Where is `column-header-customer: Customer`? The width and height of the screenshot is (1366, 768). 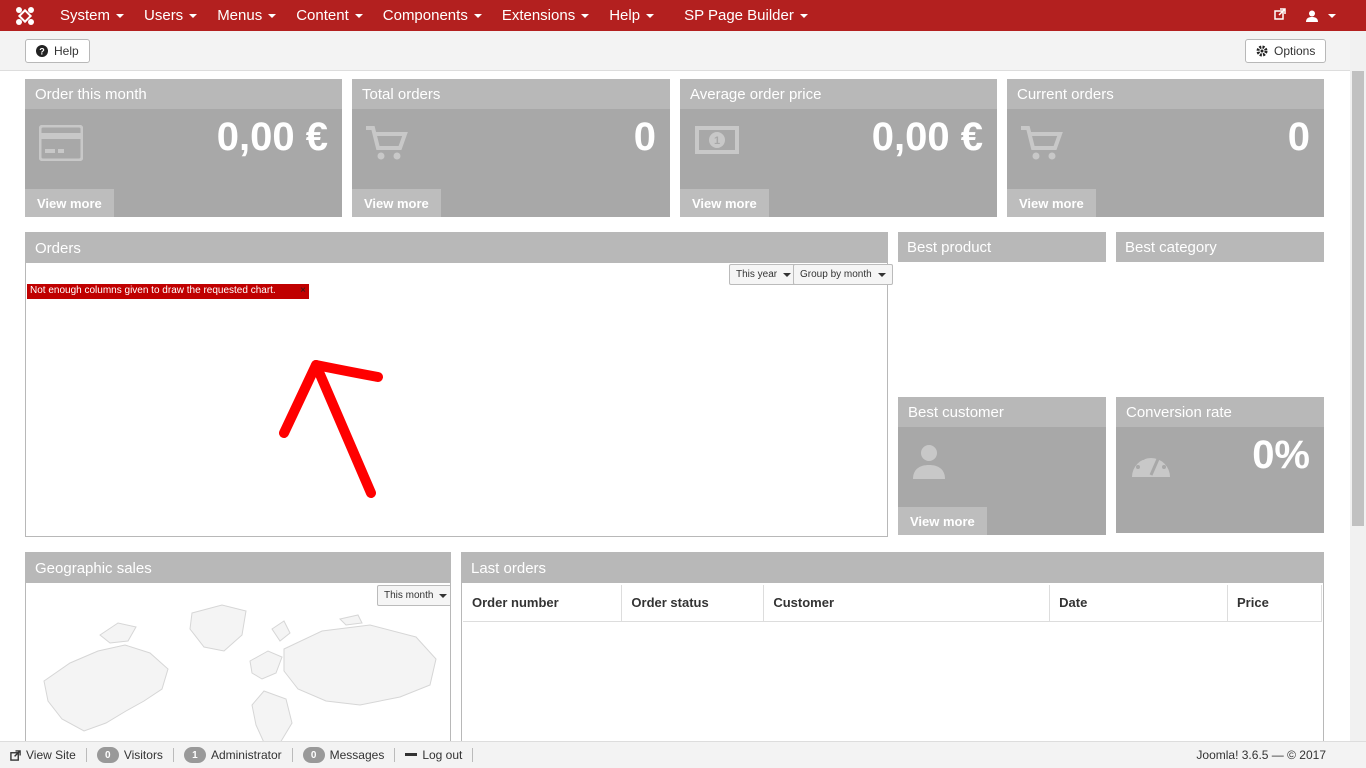 column-header-customer: Customer is located at coordinates (907, 603).